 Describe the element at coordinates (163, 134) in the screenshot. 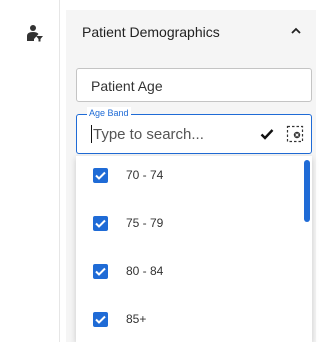

I see `age-band-search-input` at that location.